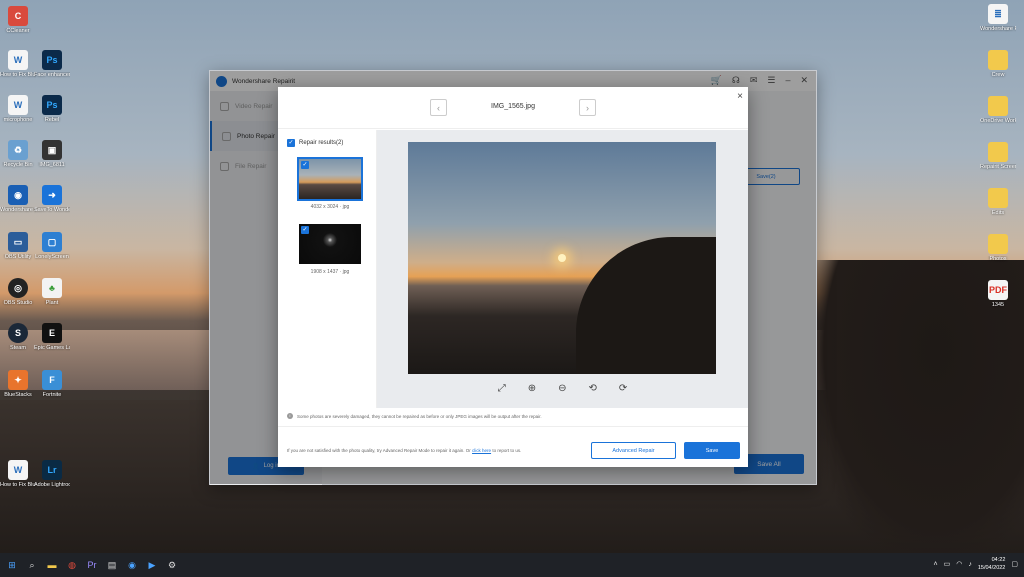 The image size is (1024, 577). I want to click on thumbnail-caption: 4032 x 3024 · jpg, so click(330, 207).